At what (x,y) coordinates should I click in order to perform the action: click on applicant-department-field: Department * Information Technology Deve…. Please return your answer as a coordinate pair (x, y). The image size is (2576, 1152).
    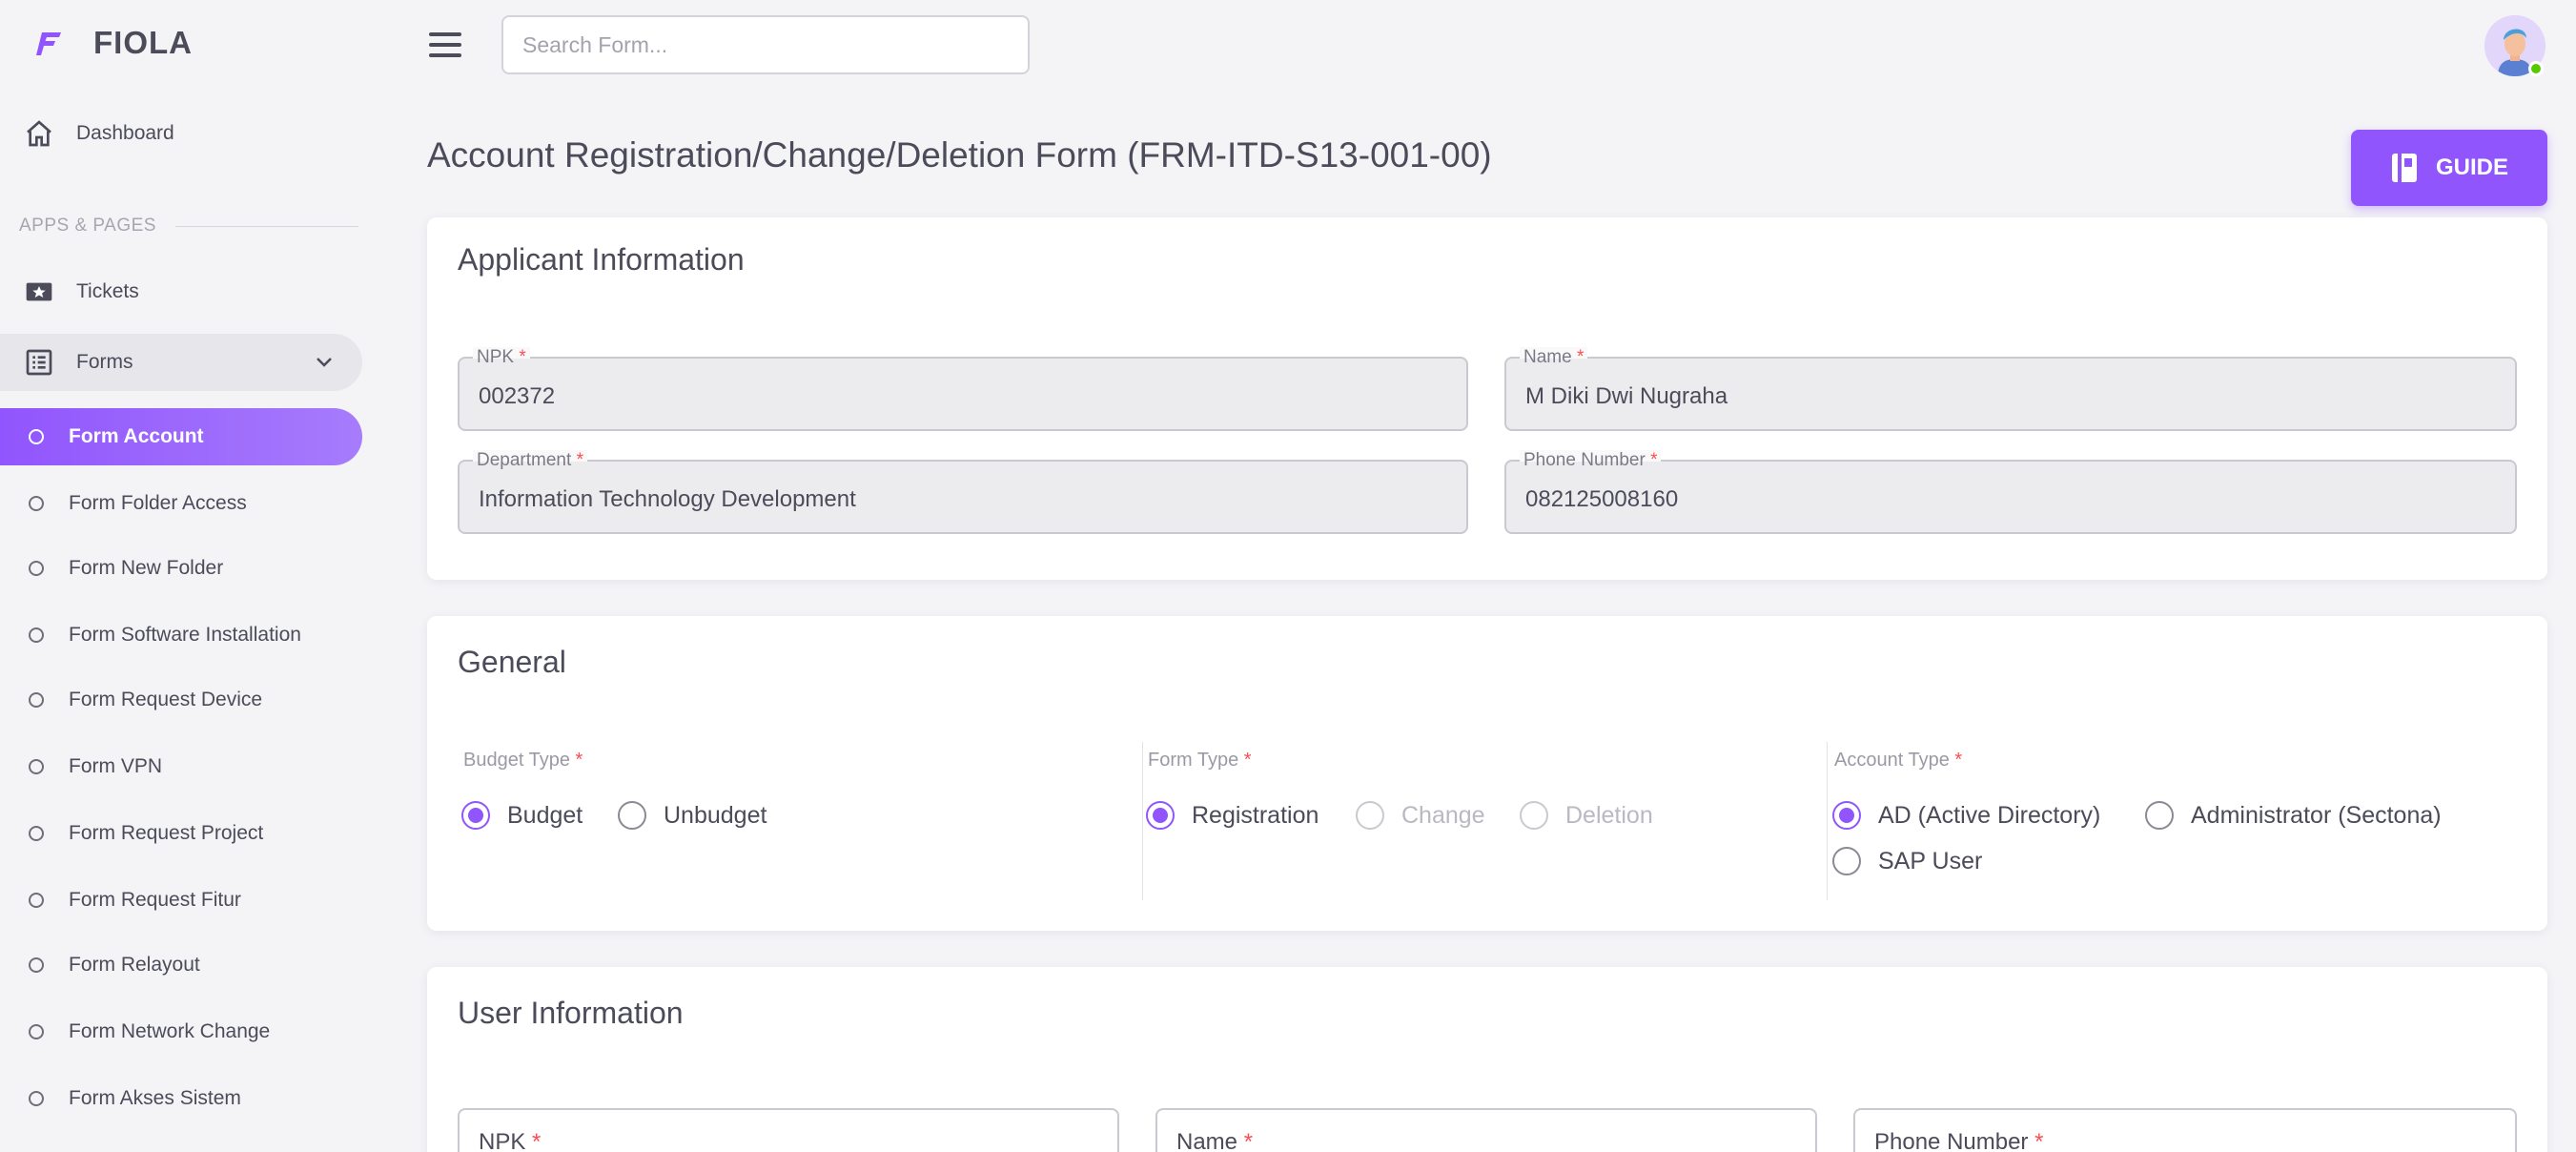
    Looking at the image, I should click on (963, 492).